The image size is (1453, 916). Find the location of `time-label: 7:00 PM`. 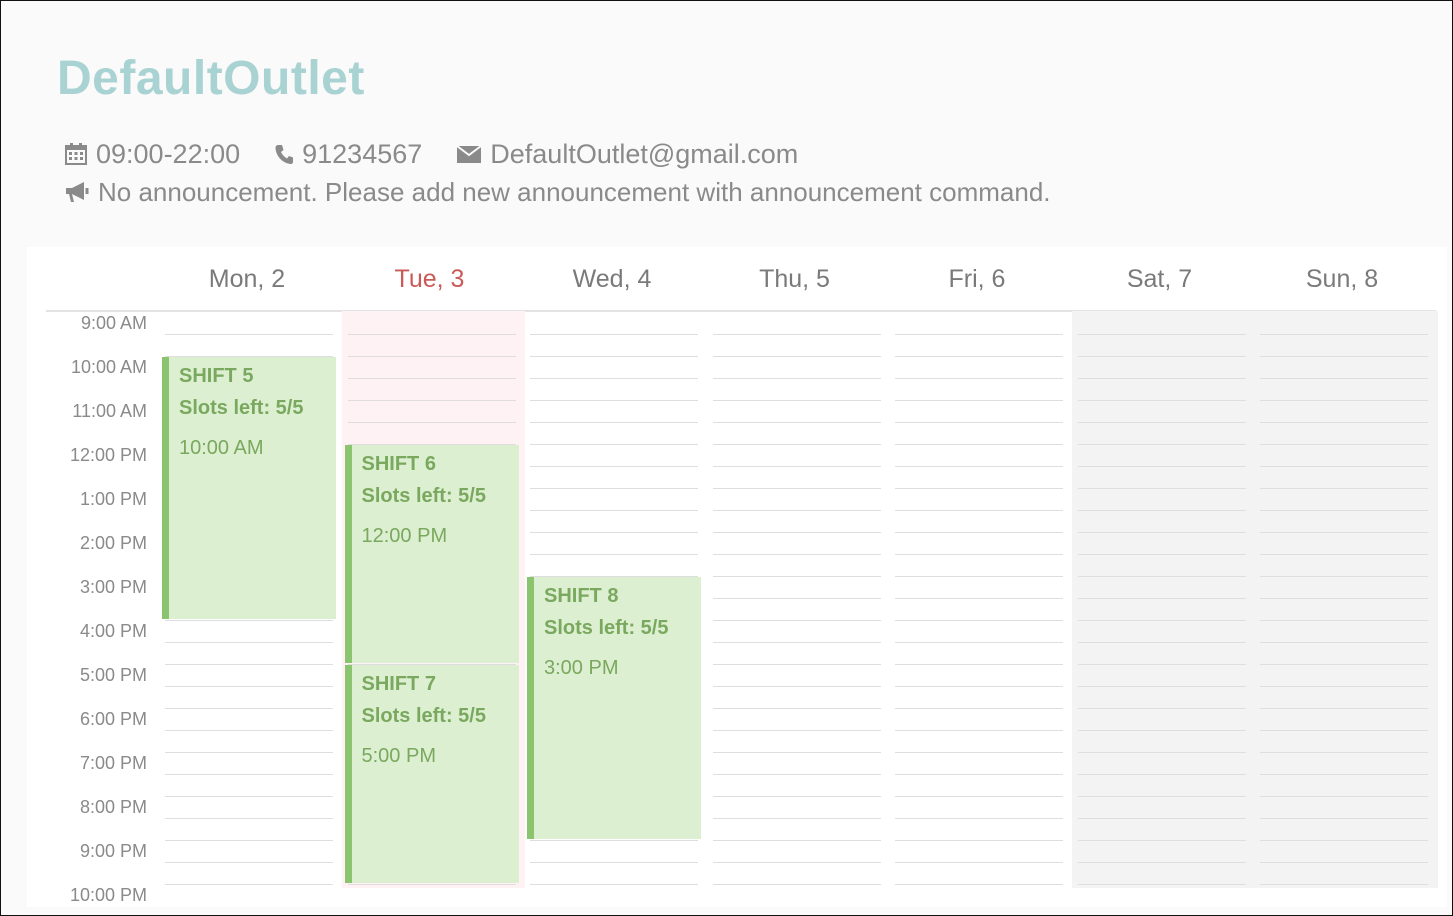

time-label: 7:00 PM is located at coordinates (113, 763).